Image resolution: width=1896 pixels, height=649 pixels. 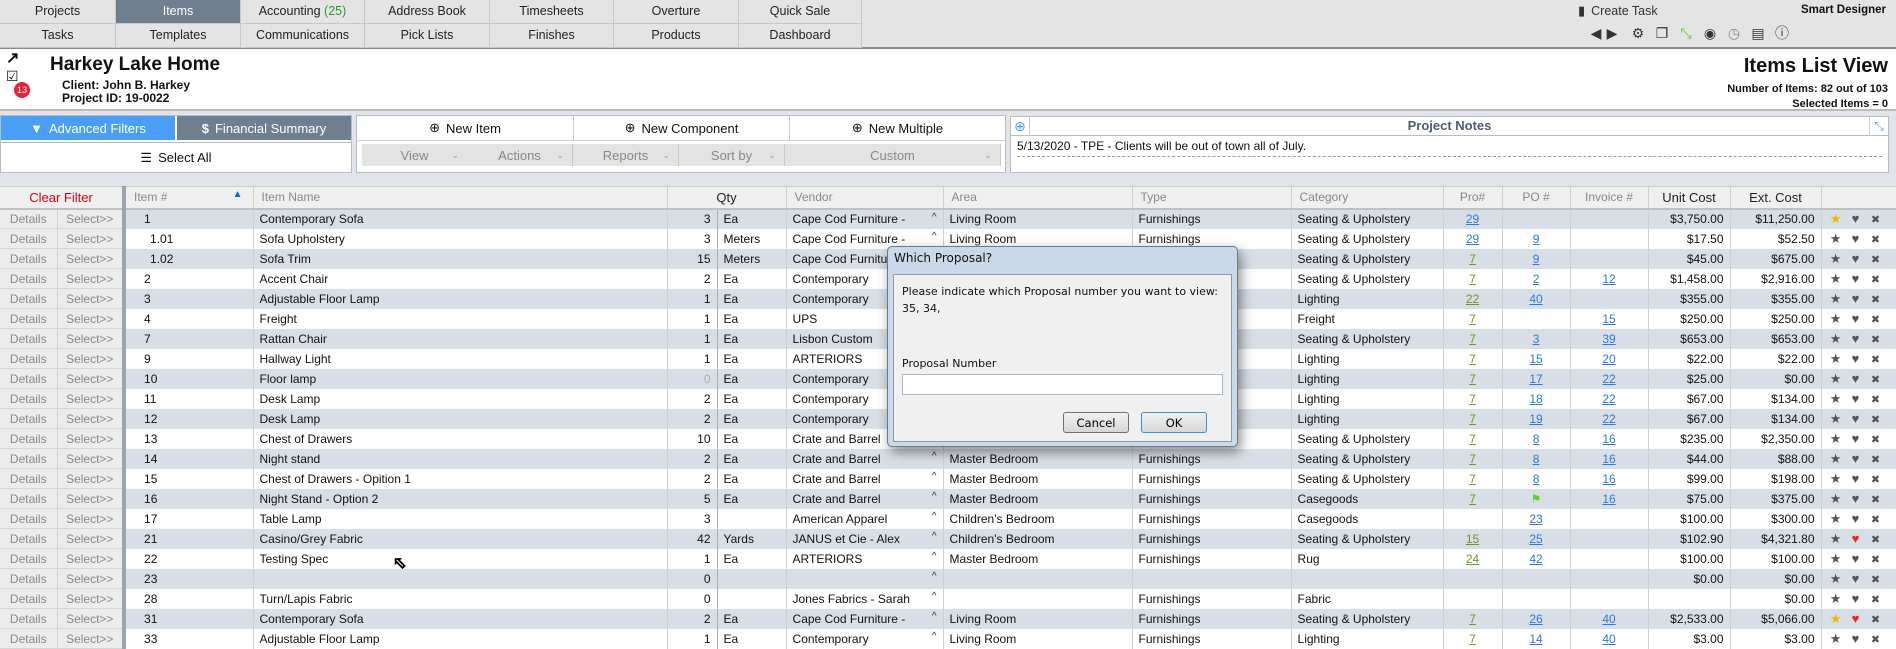 What do you see at coordinates (1535, 299) in the screenshot?
I see `po-link: 40` at bounding box center [1535, 299].